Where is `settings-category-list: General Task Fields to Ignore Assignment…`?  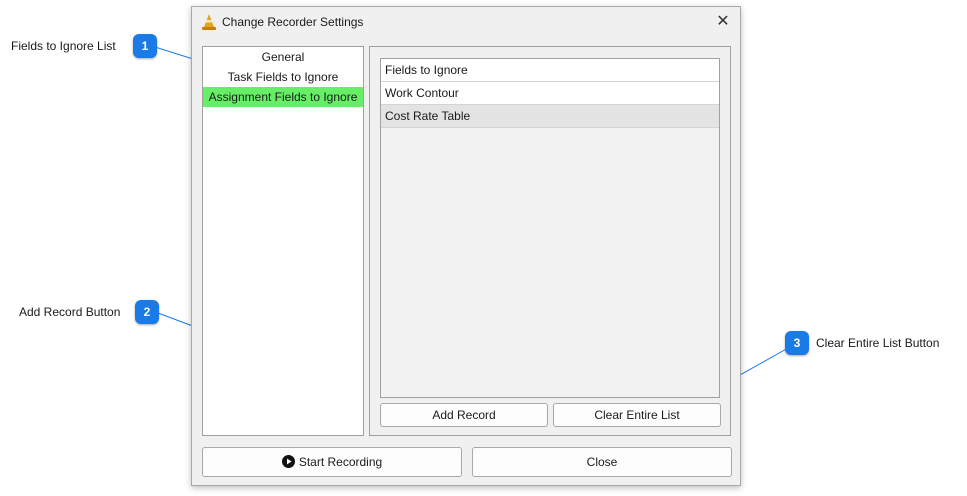
settings-category-list: General Task Fields to Ignore Assignment… is located at coordinates (283, 241).